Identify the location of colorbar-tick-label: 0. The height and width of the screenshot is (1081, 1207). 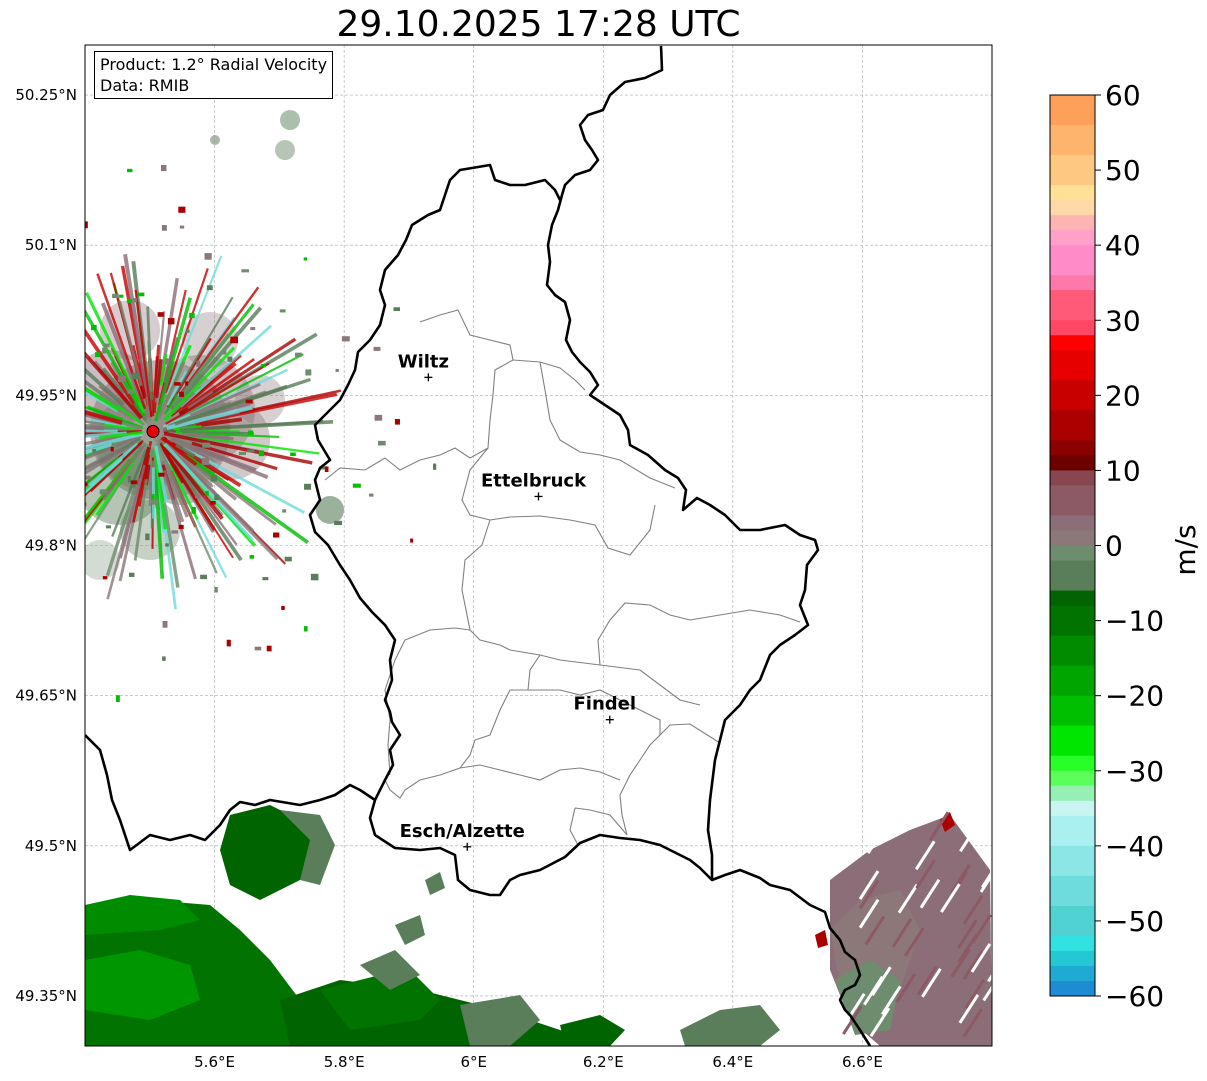
(1114, 546).